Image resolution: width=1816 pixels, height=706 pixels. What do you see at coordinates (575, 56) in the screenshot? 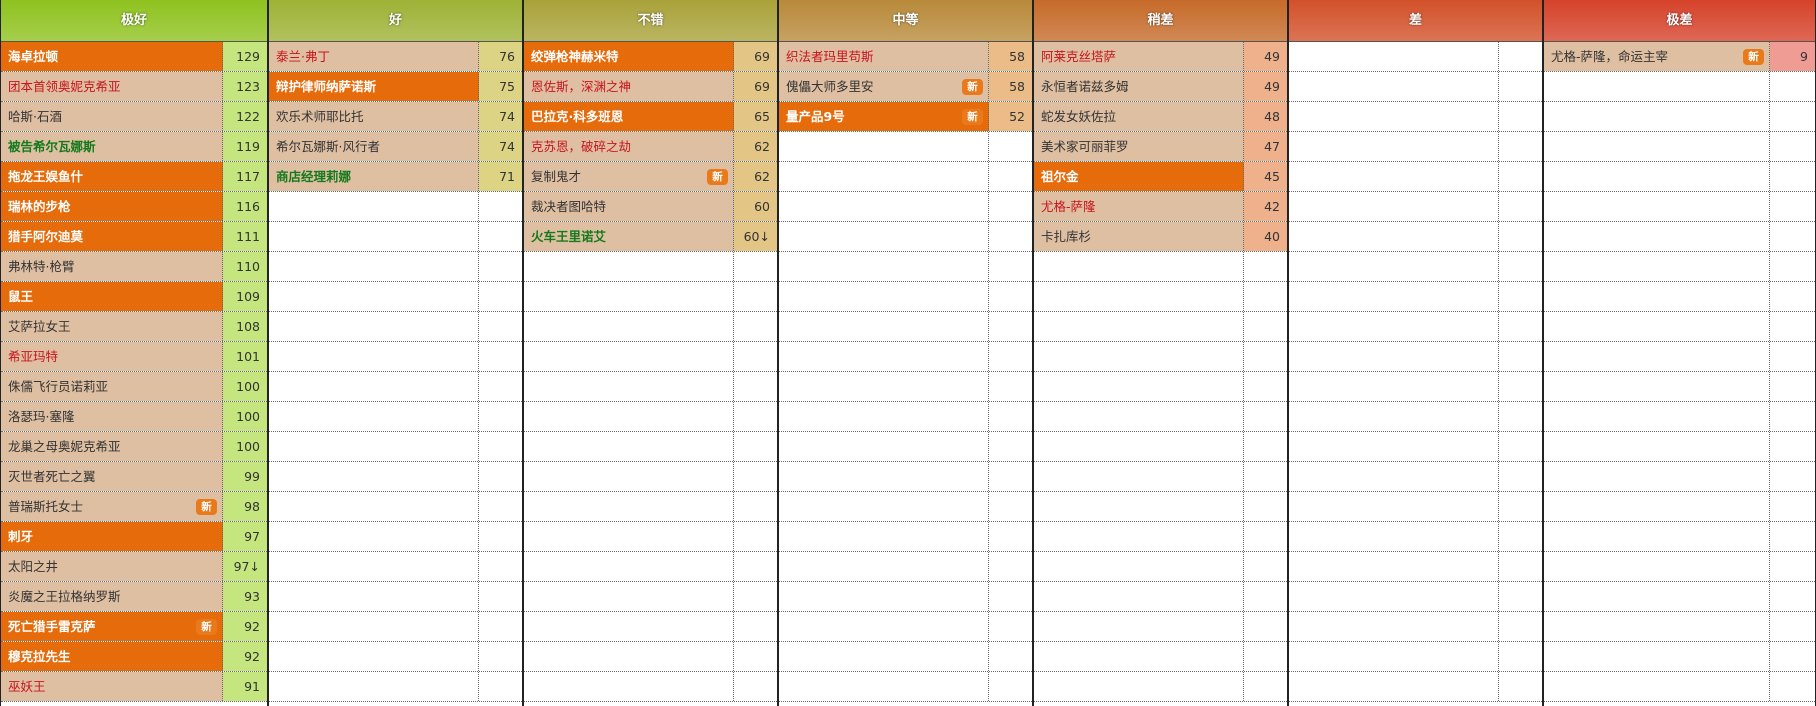
I see `entry-name-label: 绞弹枪神赫米特` at bounding box center [575, 56].